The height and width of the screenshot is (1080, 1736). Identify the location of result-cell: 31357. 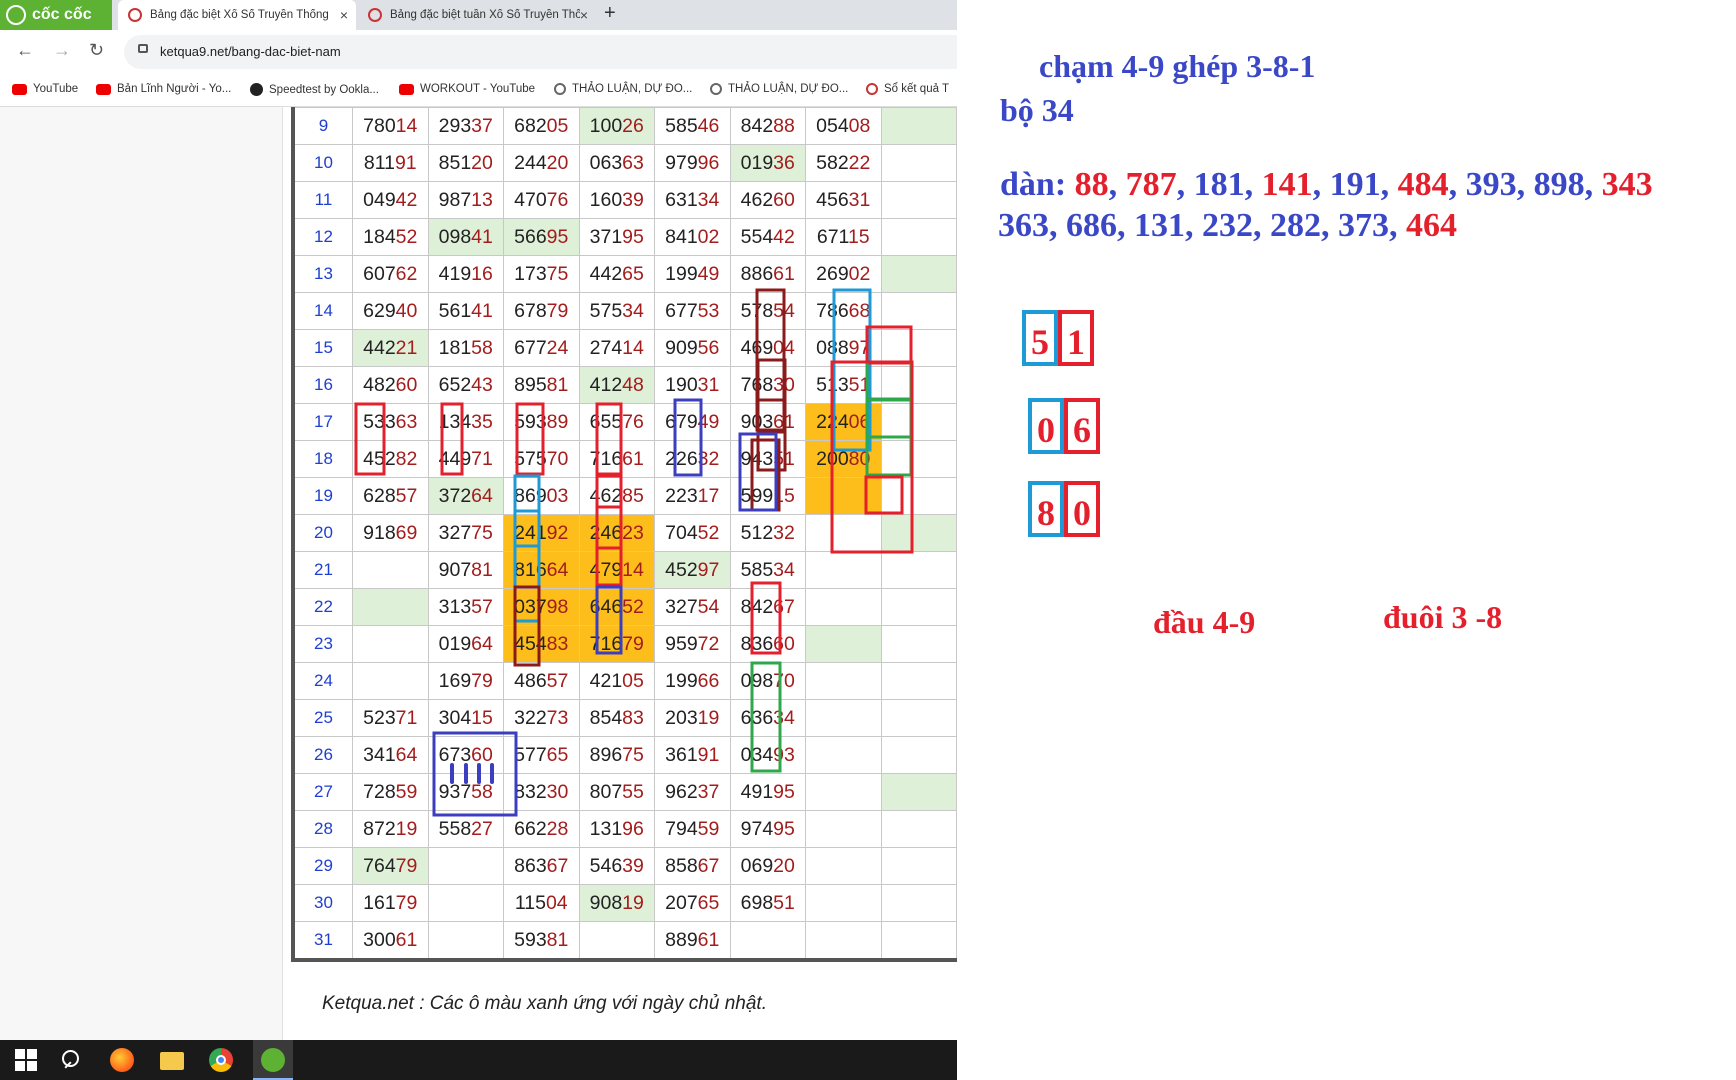
(465, 607).